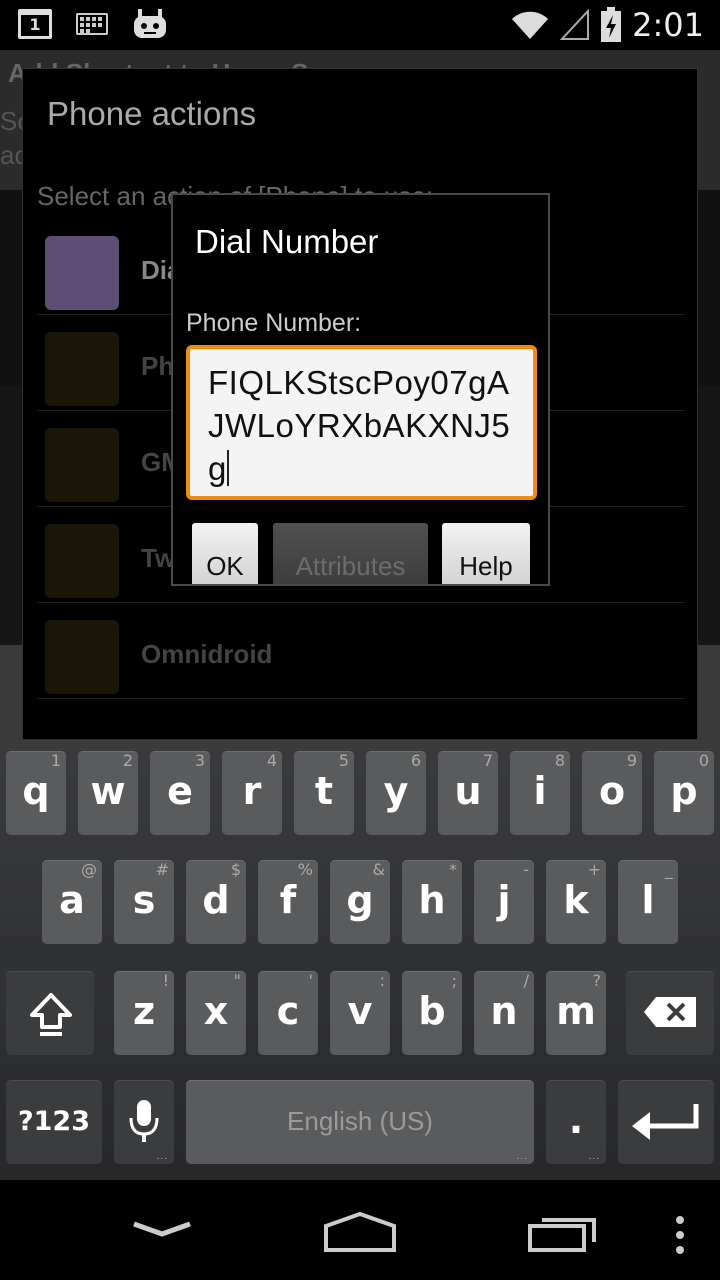 This screenshot has width=720, height=1280. What do you see at coordinates (216, 902) in the screenshot?
I see `key-d: $ d` at bounding box center [216, 902].